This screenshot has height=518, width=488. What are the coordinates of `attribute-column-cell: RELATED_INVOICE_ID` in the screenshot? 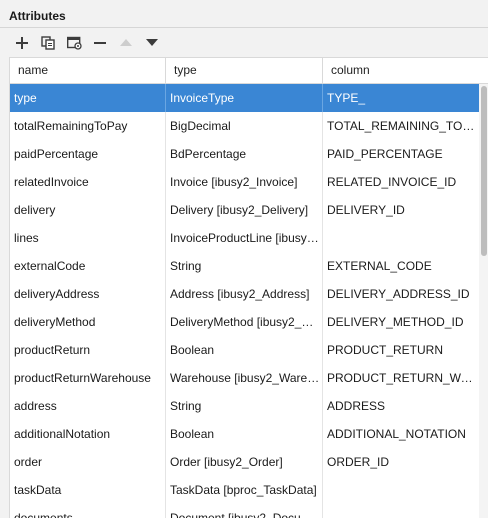 It's located at (392, 182).